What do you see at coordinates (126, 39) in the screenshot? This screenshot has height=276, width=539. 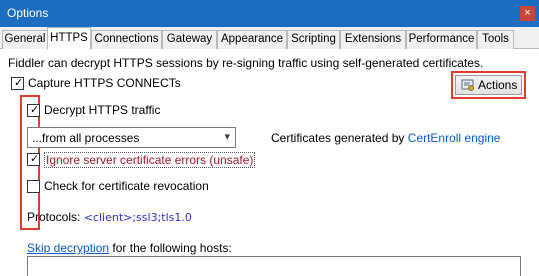 I see `tab-connections: Connections` at bounding box center [126, 39].